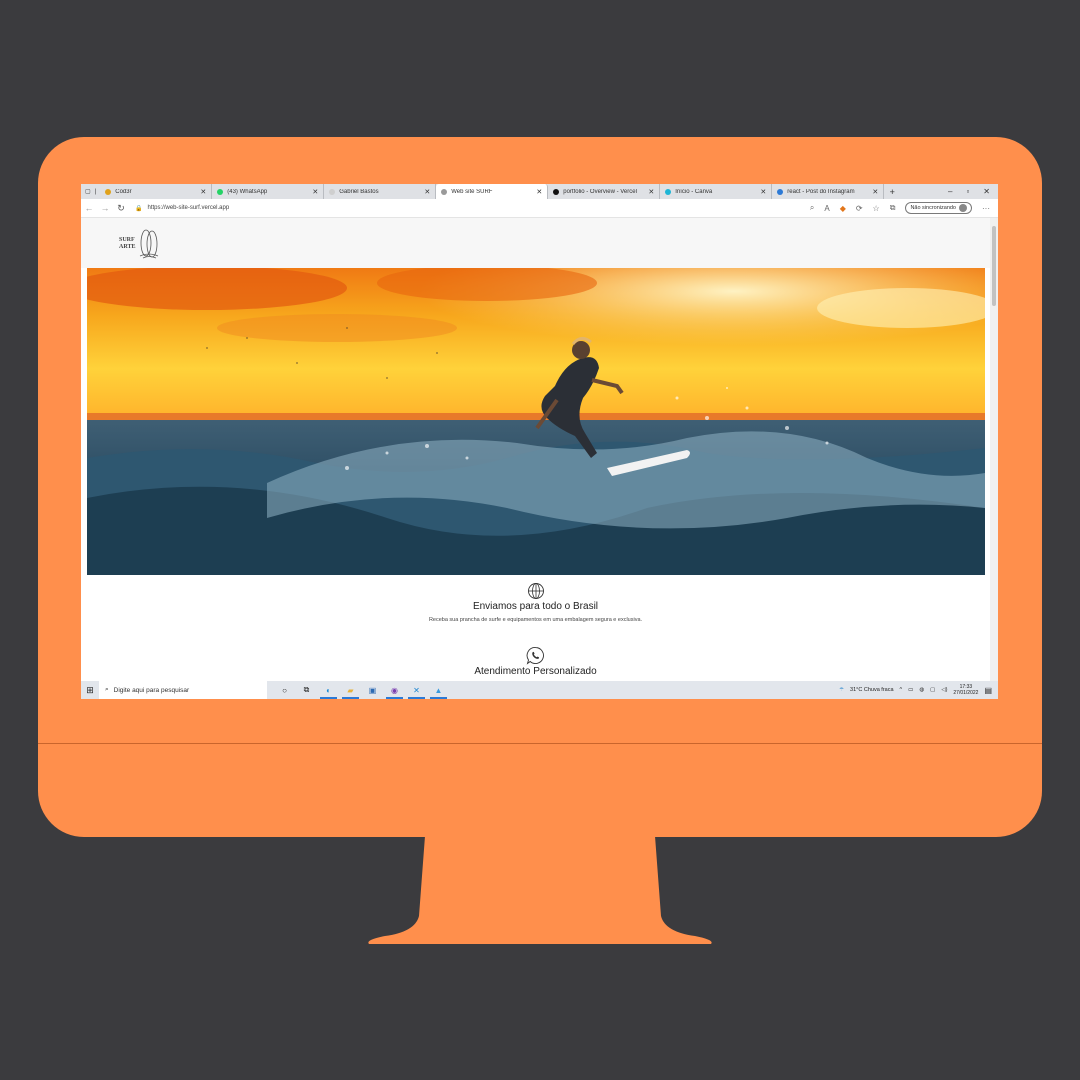 Image resolution: width=1080 pixels, height=1080 pixels. What do you see at coordinates (843, 208) in the screenshot?
I see `metamask-extension-icon: ◆` at bounding box center [843, 208].